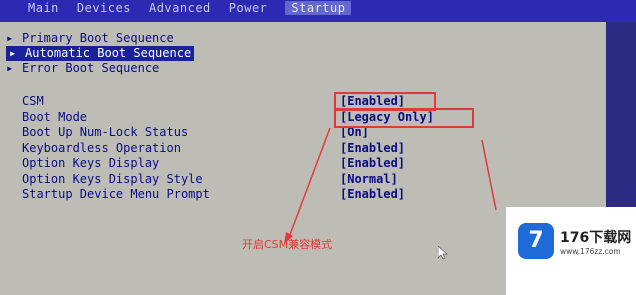 This screenshot has width=636, height=295. I want to click on setting-label-startup-menu-prompt: Startup Device Menu Prompt, so click(116, 194).